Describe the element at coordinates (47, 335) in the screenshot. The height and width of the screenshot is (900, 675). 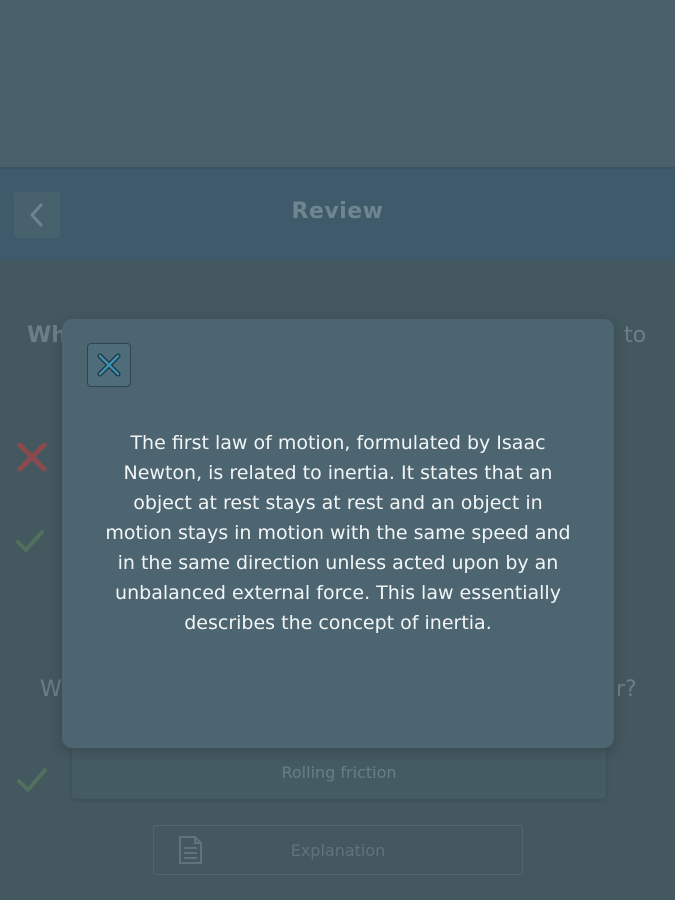
I see `question-1-text-start: Wh` at that location.